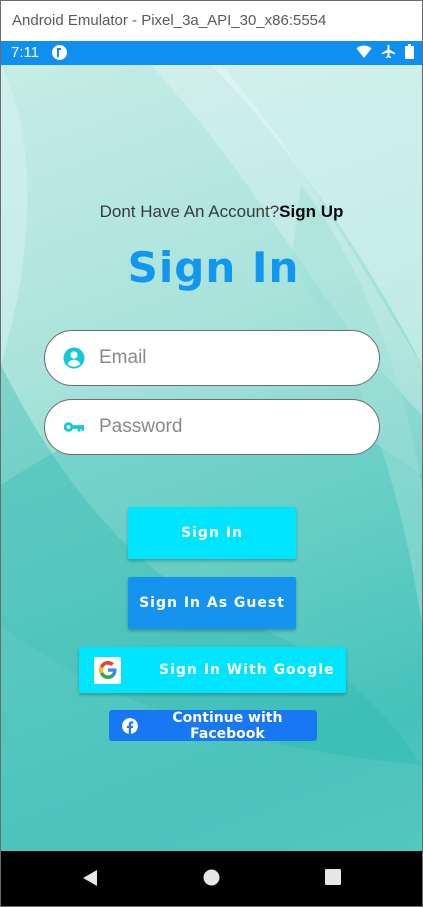 The height and width of the screenshot is (907, 423). I want to click on status-time: 7:11, so click(25, 52).